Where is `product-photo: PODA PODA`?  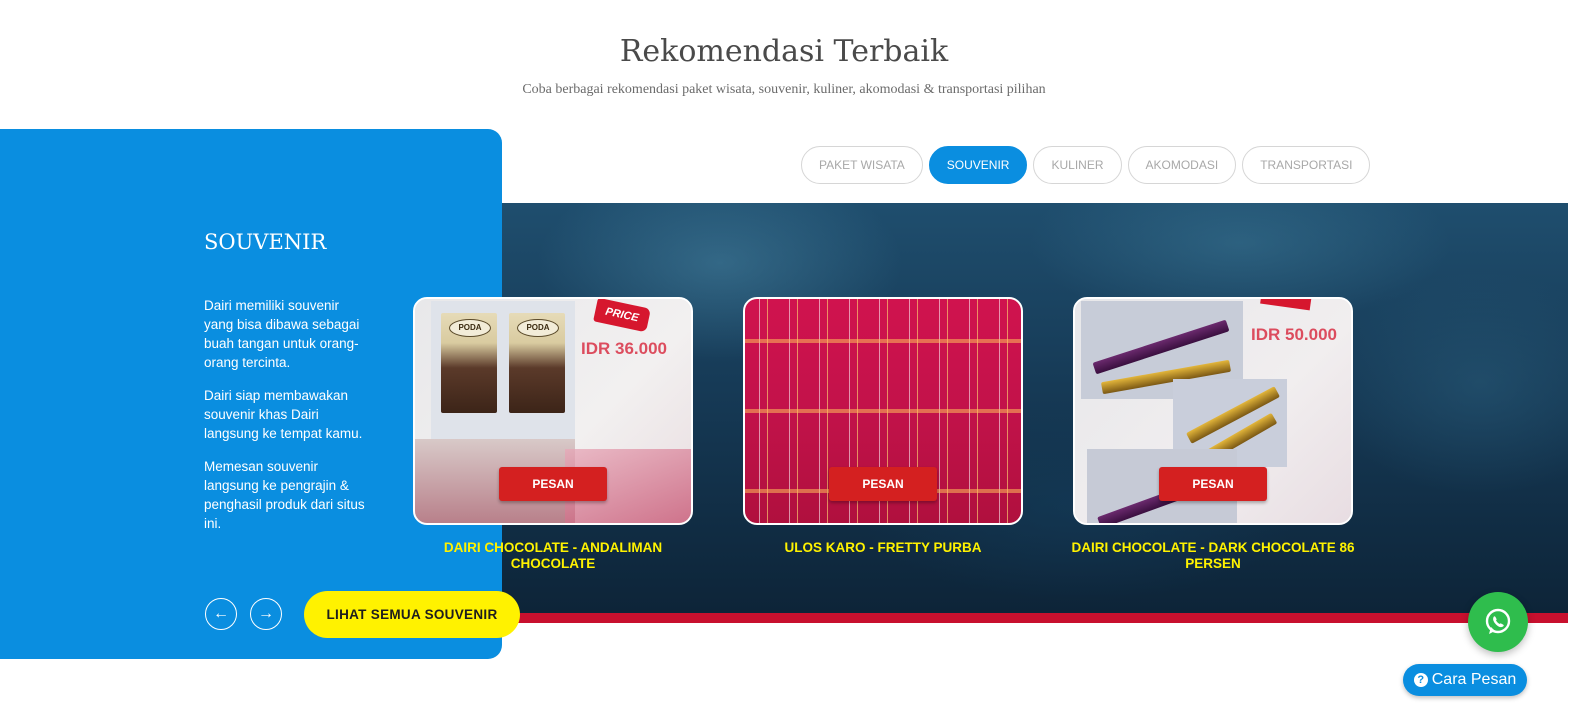
product-photo: PODA PODA is located at coordinates (503, 370).